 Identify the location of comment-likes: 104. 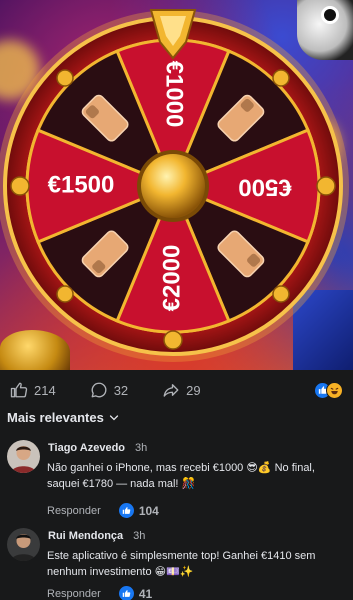
(148, 510).